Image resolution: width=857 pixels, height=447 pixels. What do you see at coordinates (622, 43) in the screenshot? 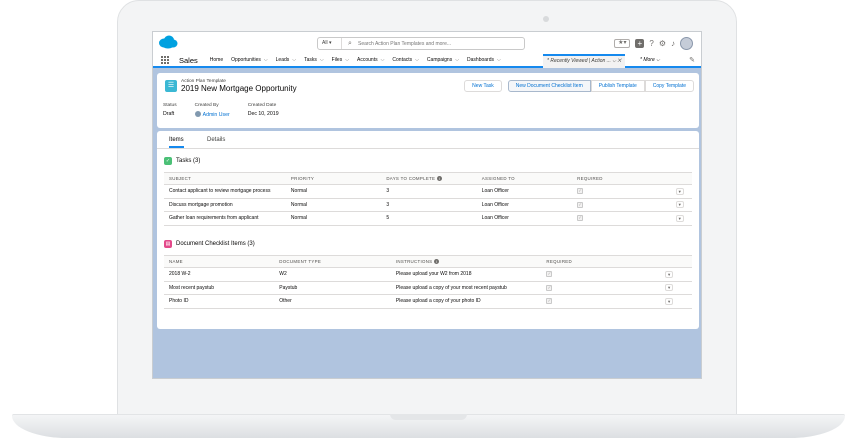
I see `star-icon: ★▾` at bounding box center [622, 43].